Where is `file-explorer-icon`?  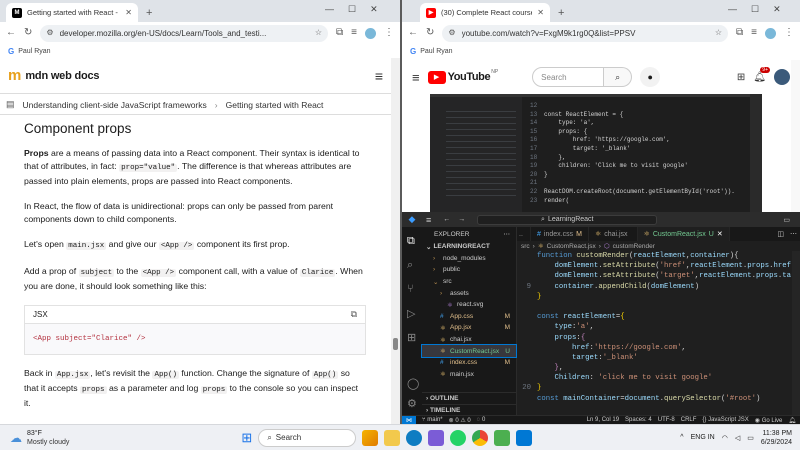 file-explorer-icon is located at coordinates (392, 437).